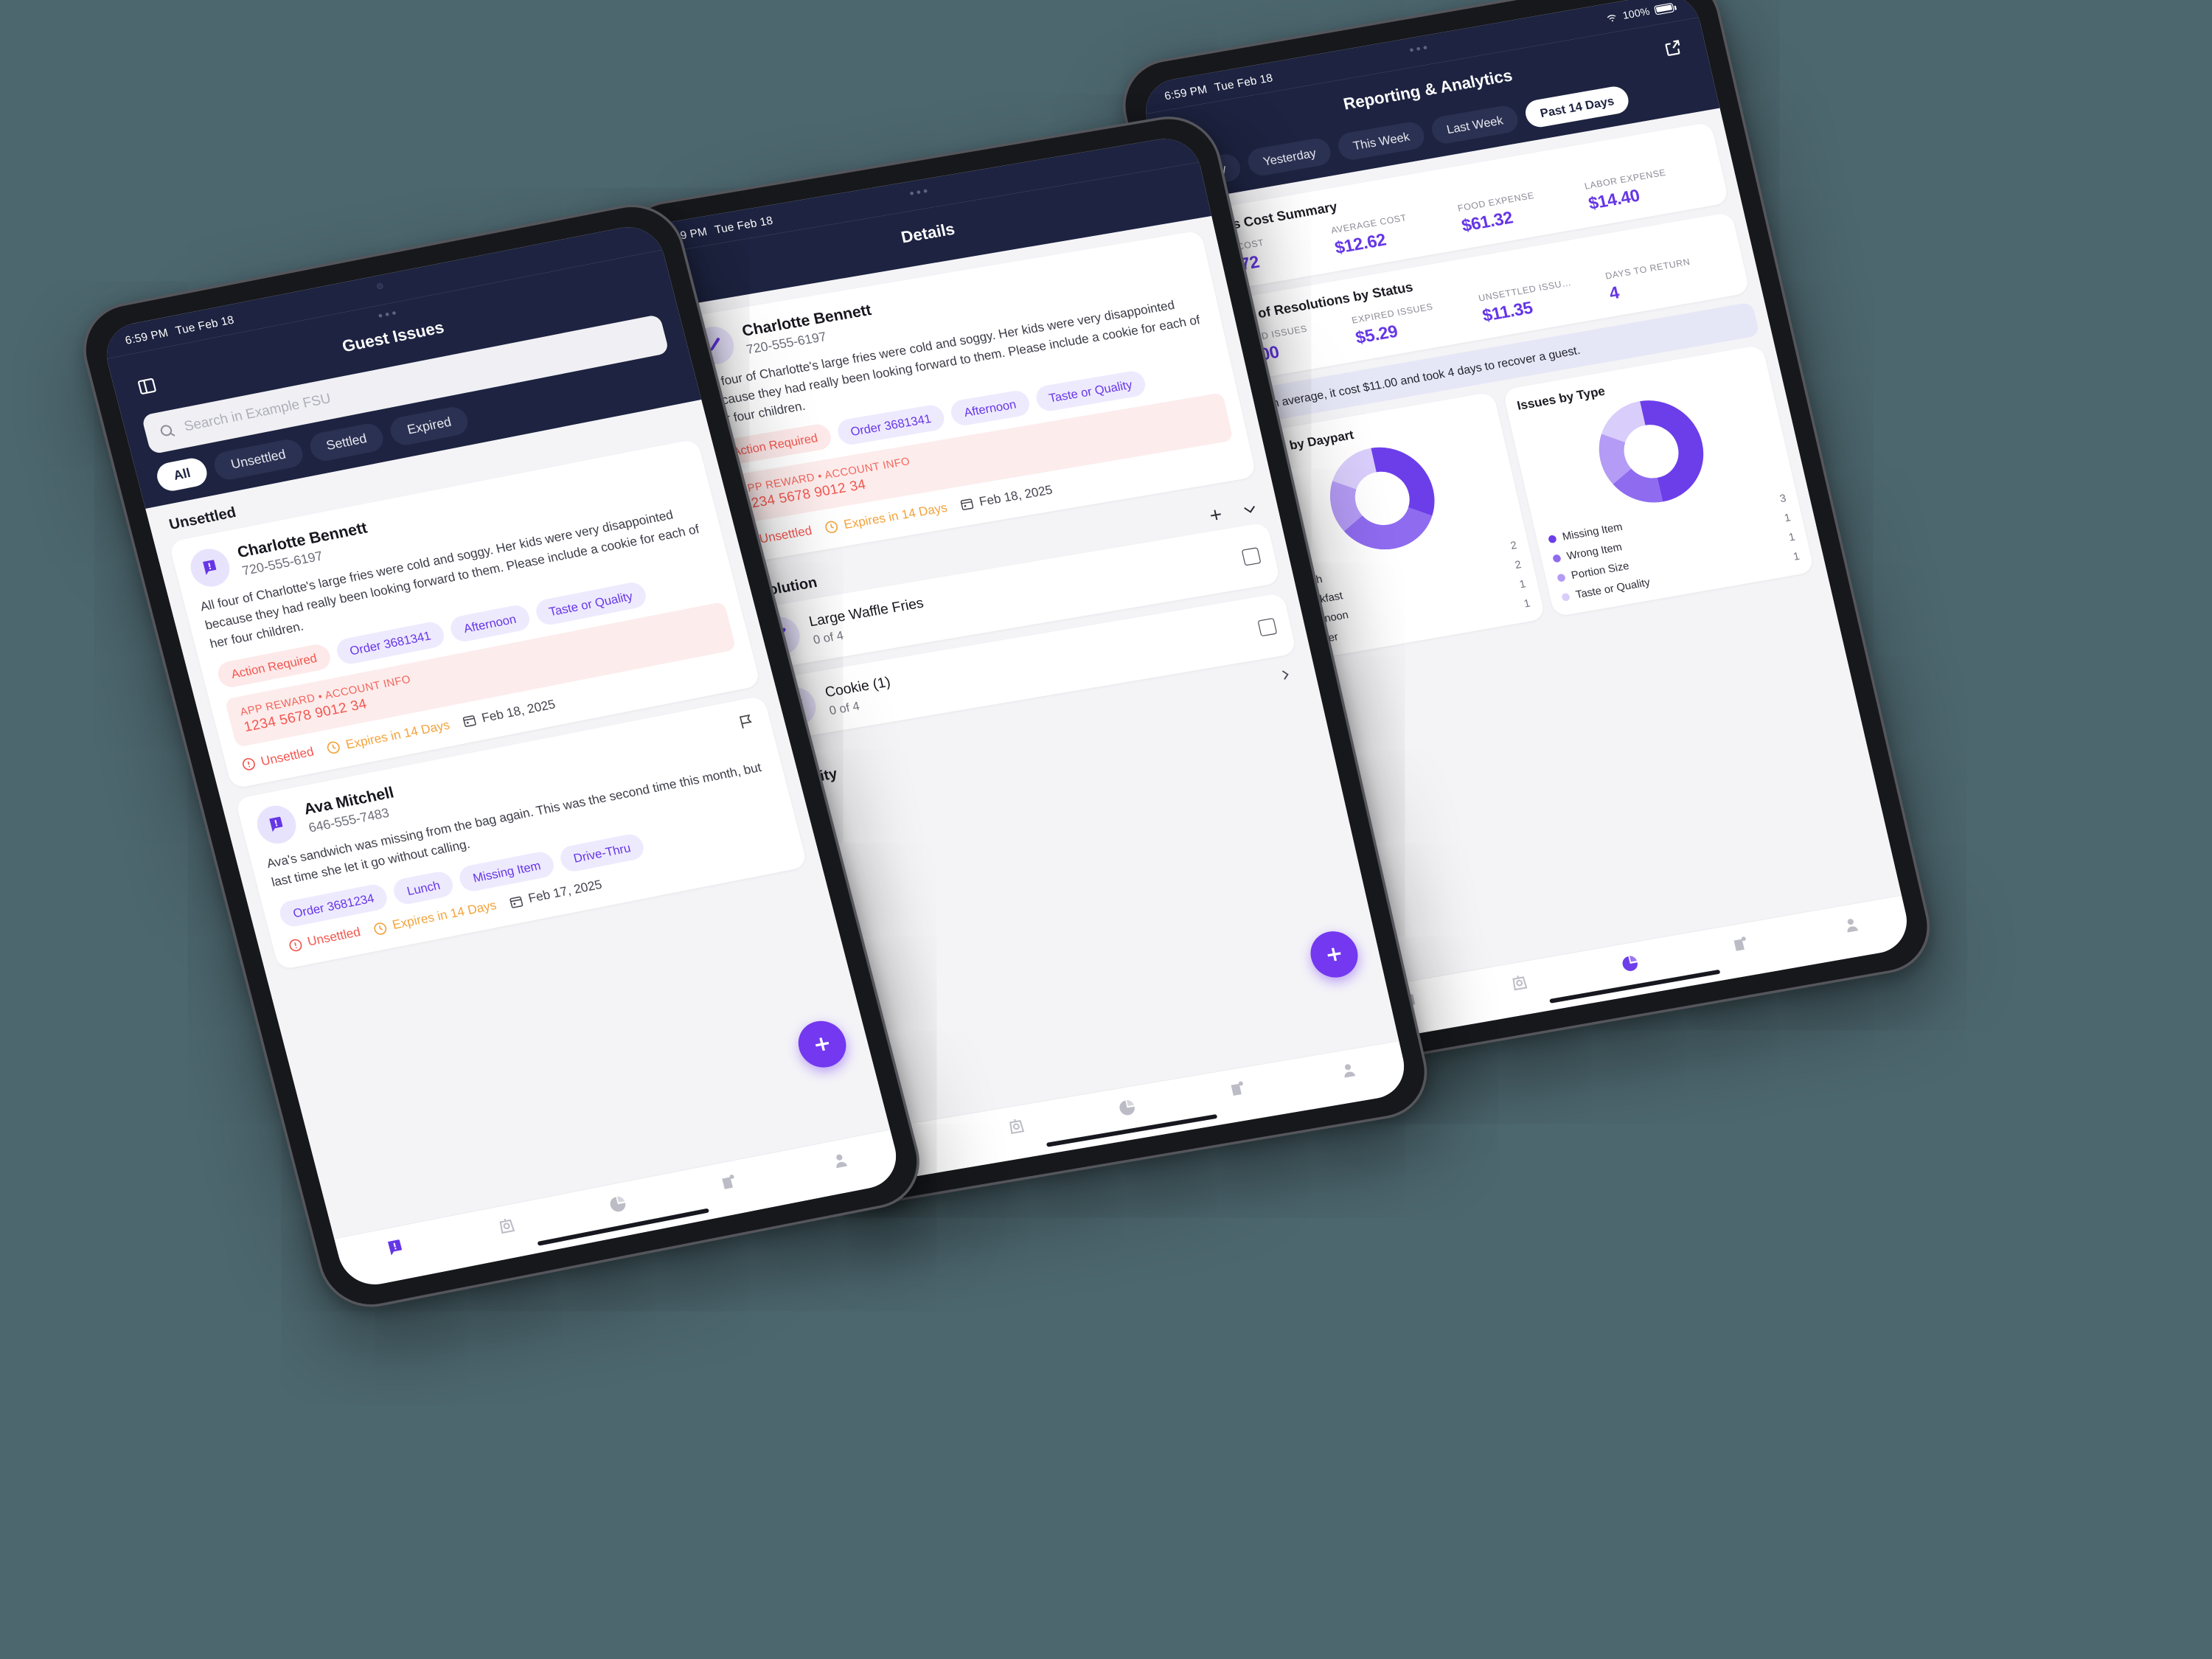 The width and height of the screenshot is (2212, 1659). I want to click on chip-channel: Drive-Thru, so click(602, 853).